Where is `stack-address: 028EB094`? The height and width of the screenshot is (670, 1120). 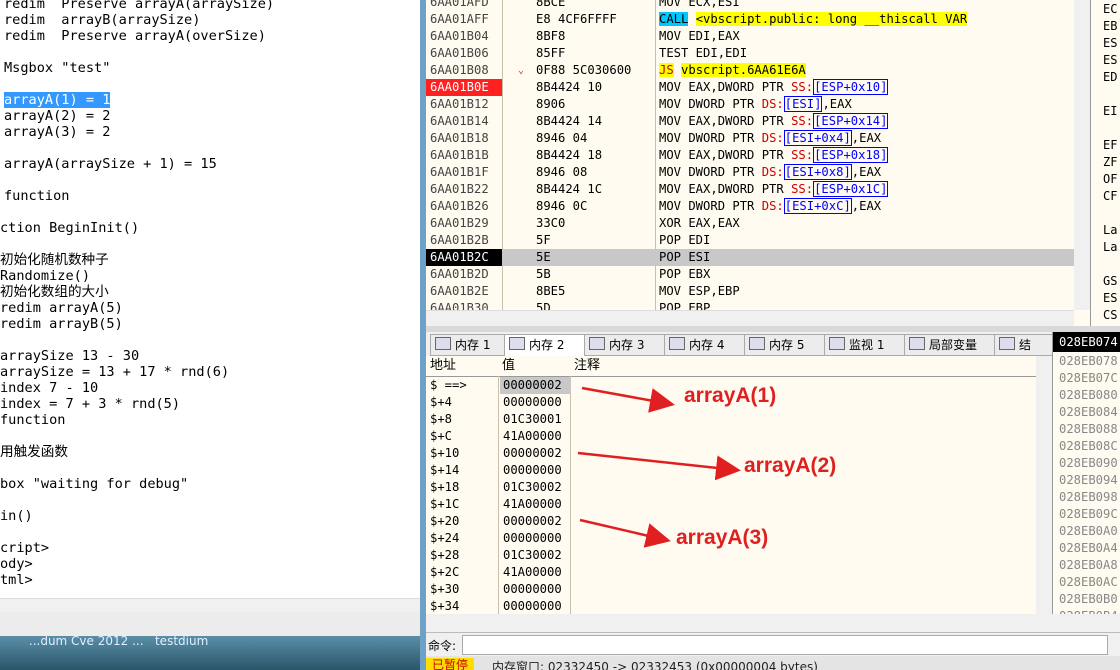 stack-address: 028EB094 is located at coordinates (1088, 480).